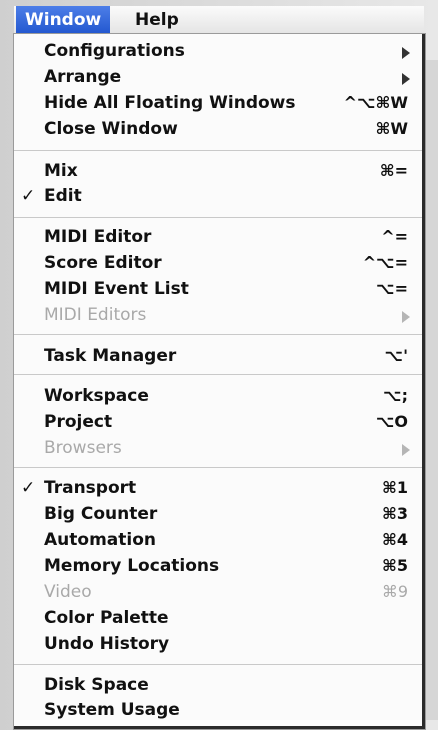 The image size is (438, 730). Describe the element at coordinates (392, 128) in the screenshot. I see `menu-item-shortcut: ⌘W` at that location.